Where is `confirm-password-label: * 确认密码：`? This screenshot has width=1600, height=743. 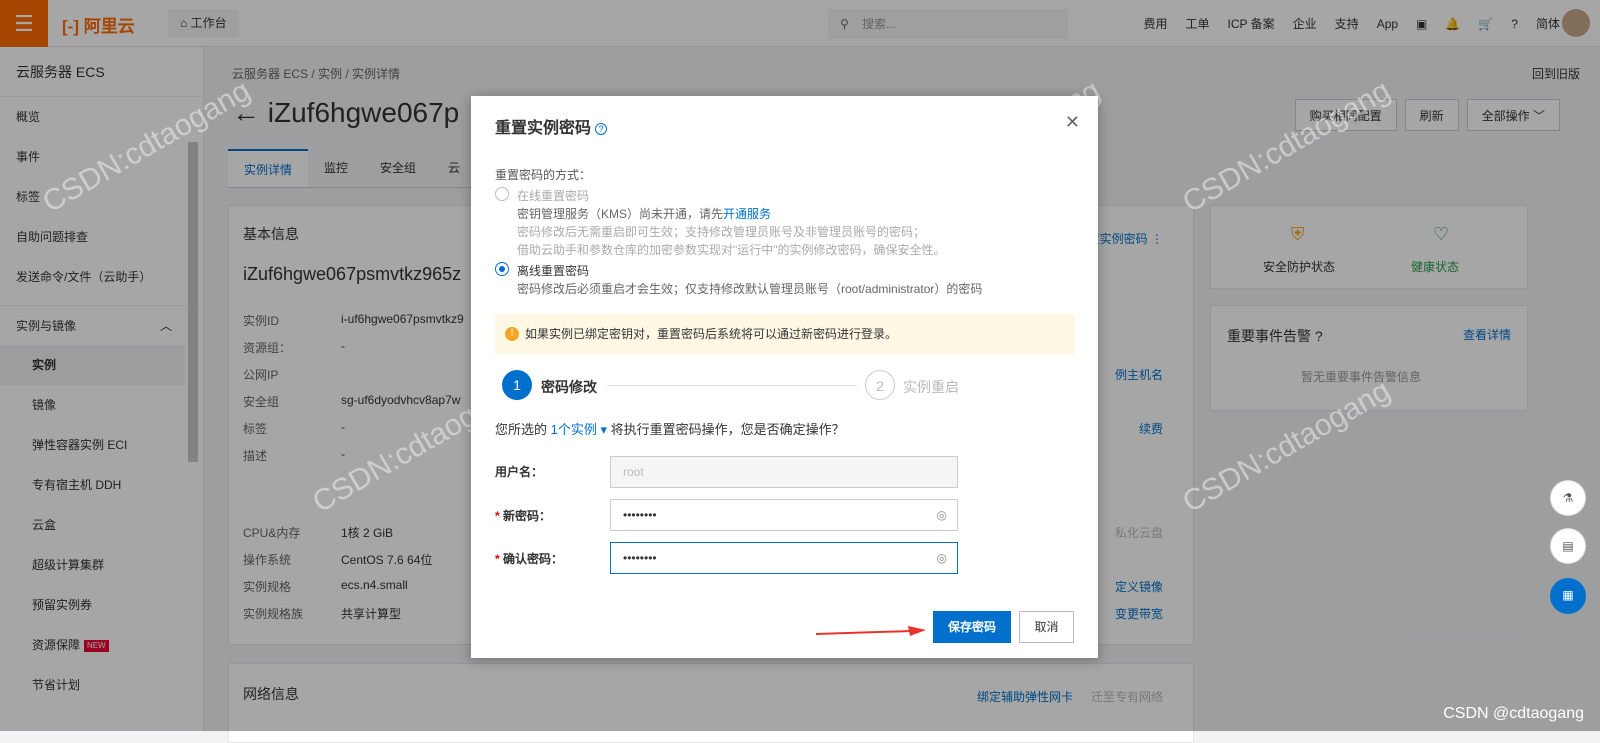
confirm-password-label: * 确认密码： is located at coordinates (529, 559).